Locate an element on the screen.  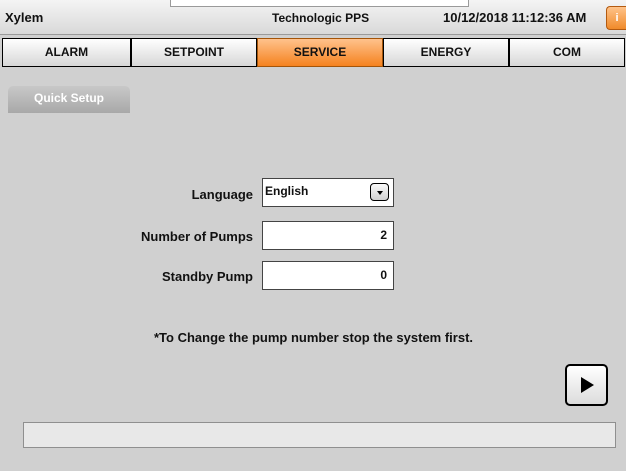
datetime: 10/12/2018 11:12:36 AM is located at coordinates (515, 17).